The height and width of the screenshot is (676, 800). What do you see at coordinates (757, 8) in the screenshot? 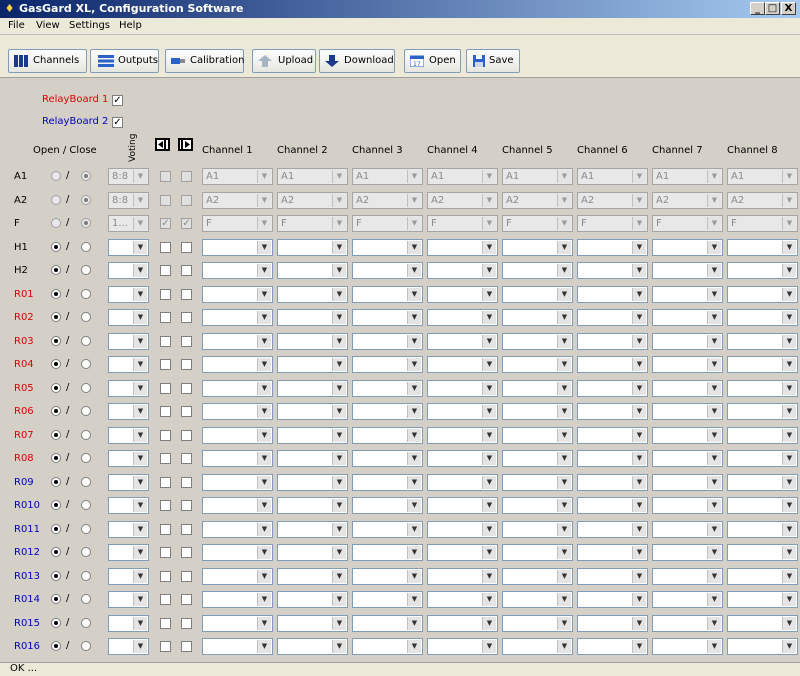
I see `minimize-button: _` at bounding box center [757, 8].